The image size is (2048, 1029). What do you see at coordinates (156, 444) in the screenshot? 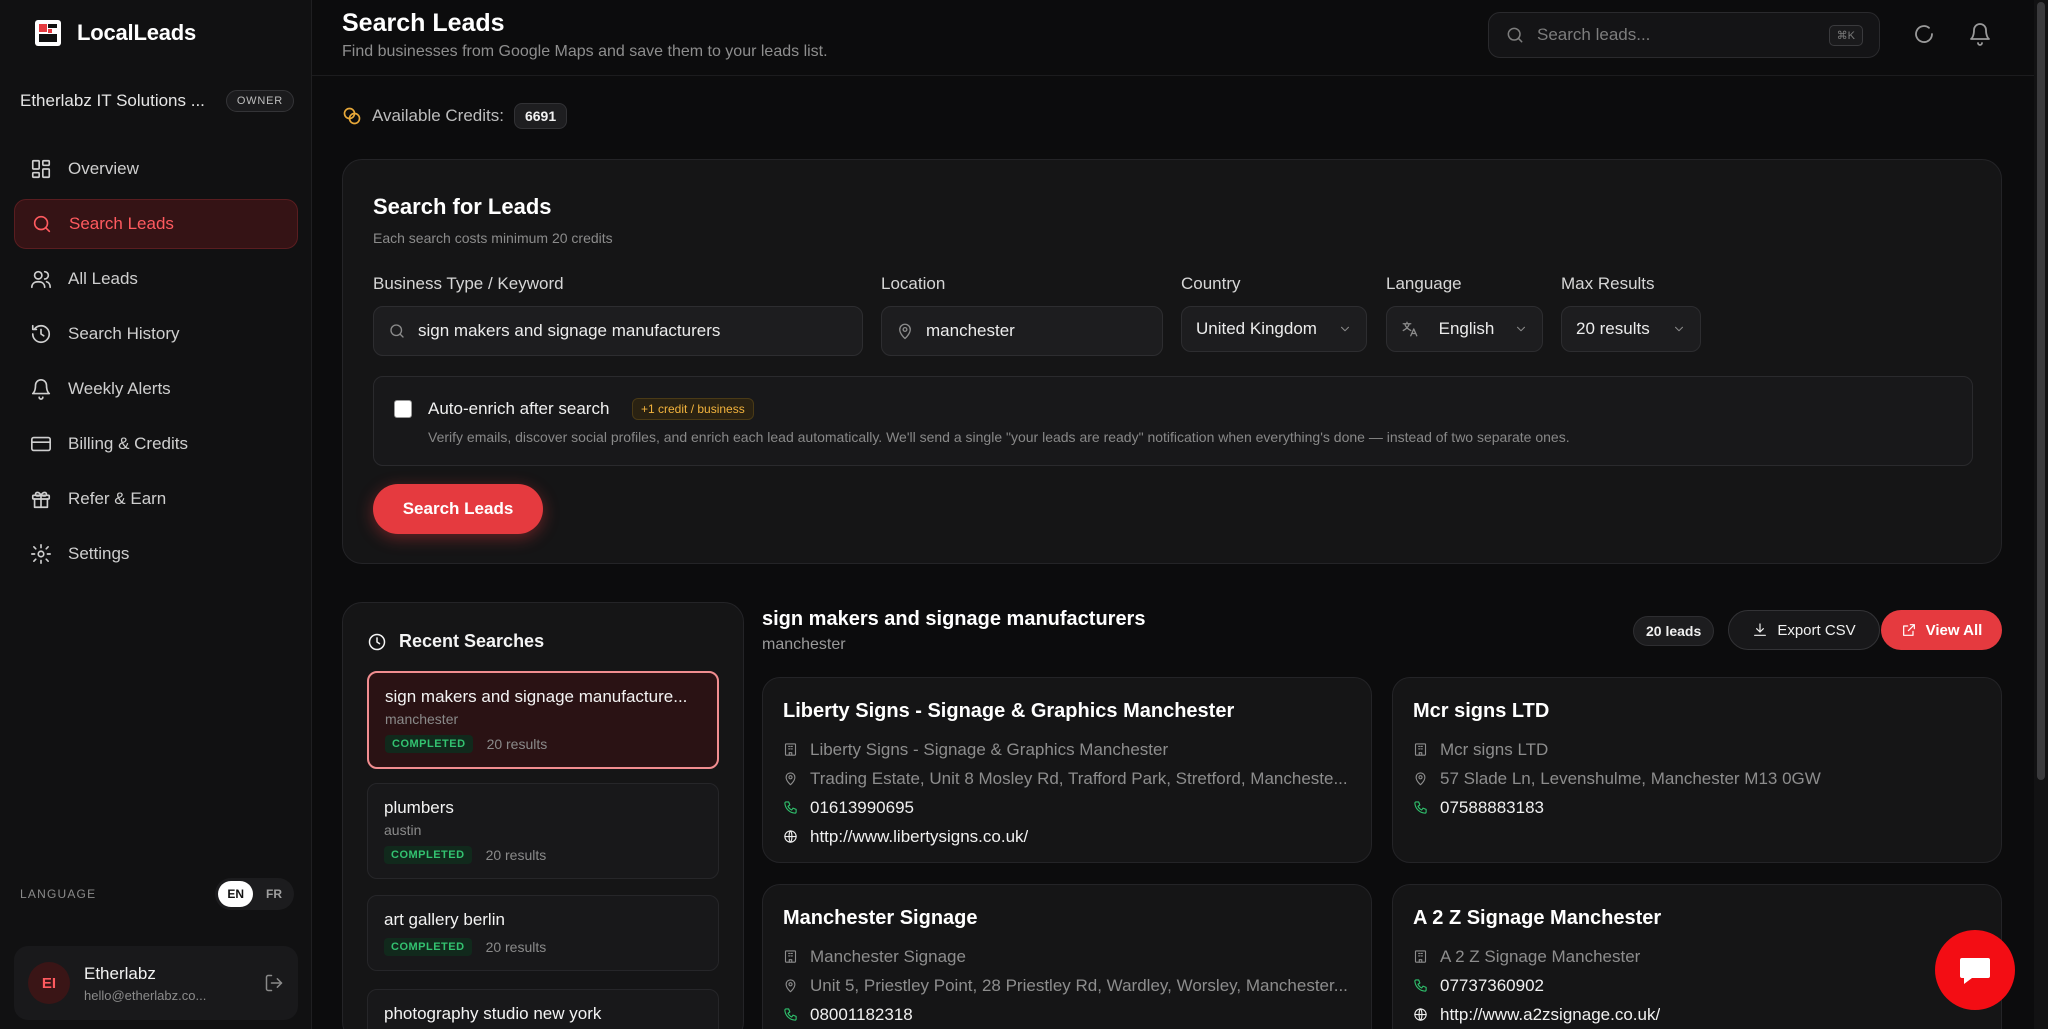
I see `sidebar-item-billing: Billing & Credits` at bounding box center [156, 444].